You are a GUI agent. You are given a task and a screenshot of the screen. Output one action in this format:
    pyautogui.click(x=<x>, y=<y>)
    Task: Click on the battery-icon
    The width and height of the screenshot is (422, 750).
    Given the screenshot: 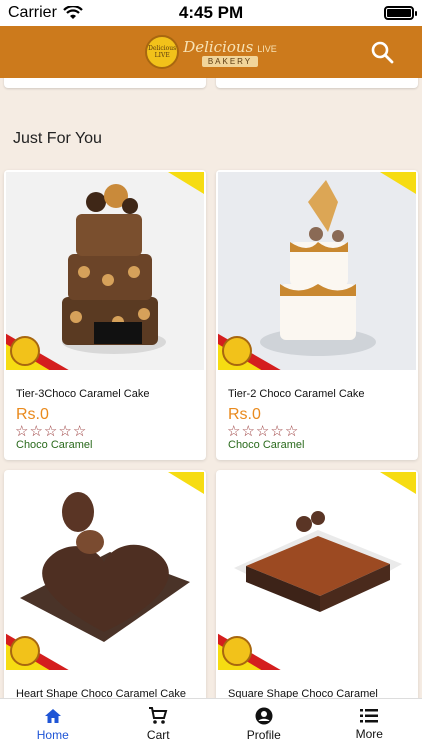 What is the action you would take?
    pyautogui.click(x=400, y=13)
    